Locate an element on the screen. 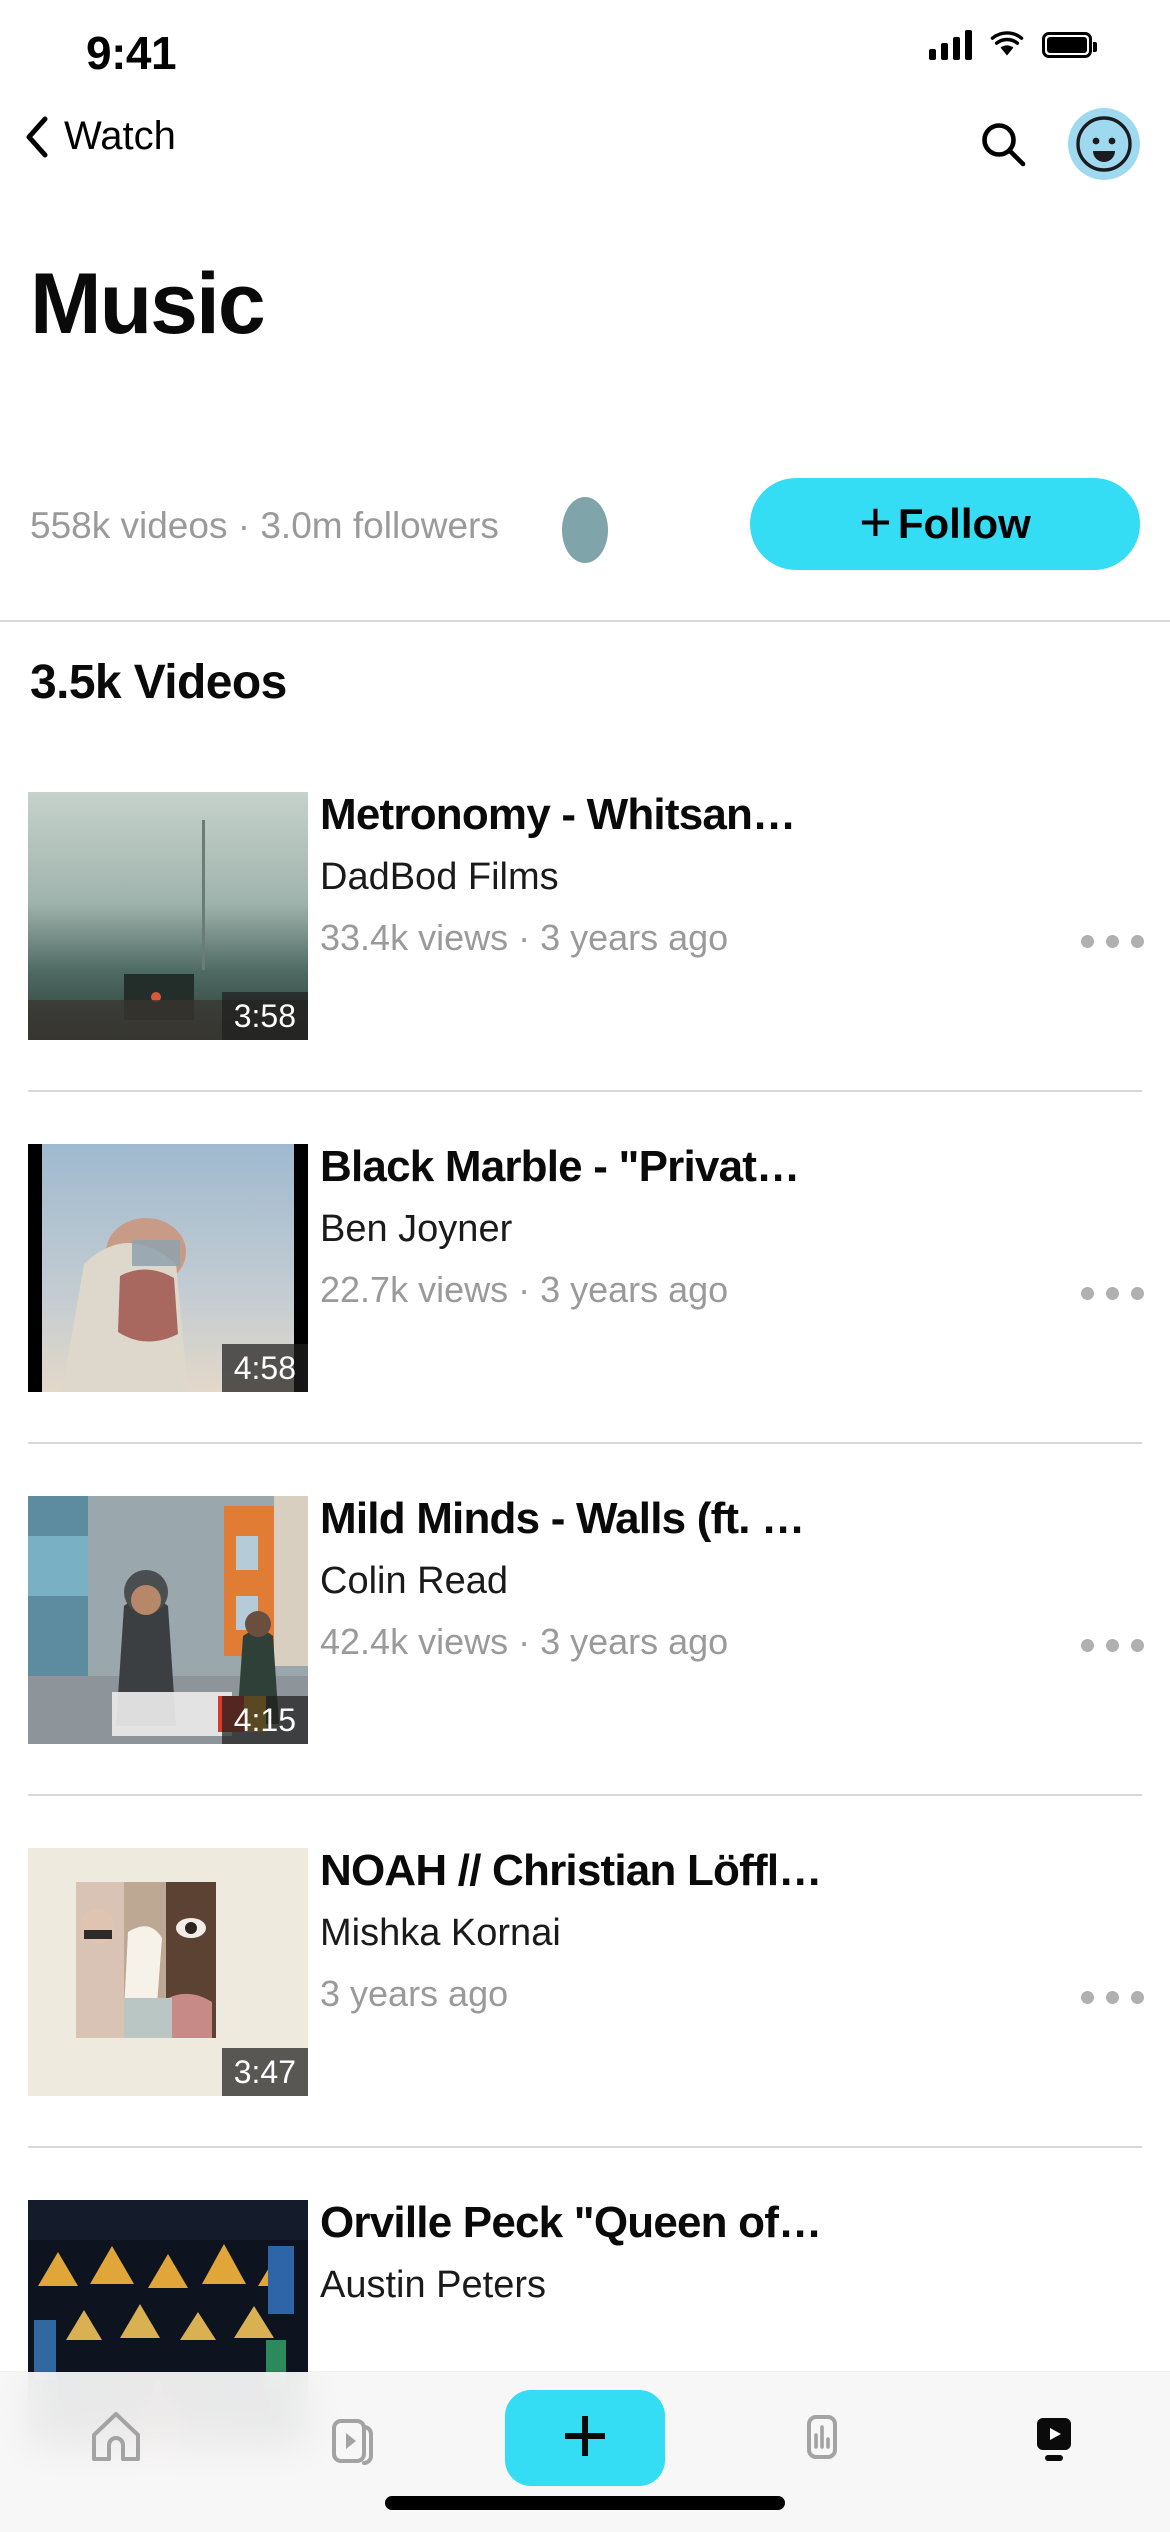 The image size is (1170, 2532). video-duration: 3:47 is located at coordinates (264, 2071).